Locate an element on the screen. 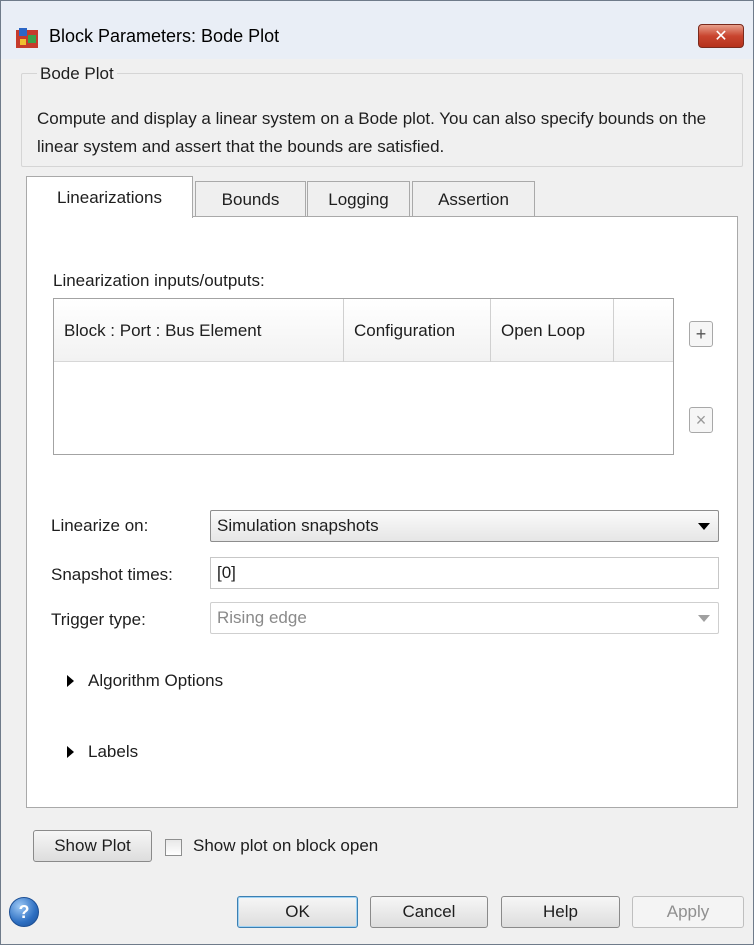 The width and height of the screenshot is (754, 945). trigger-type-select: Rising edge is located at coordinates (464, 618).